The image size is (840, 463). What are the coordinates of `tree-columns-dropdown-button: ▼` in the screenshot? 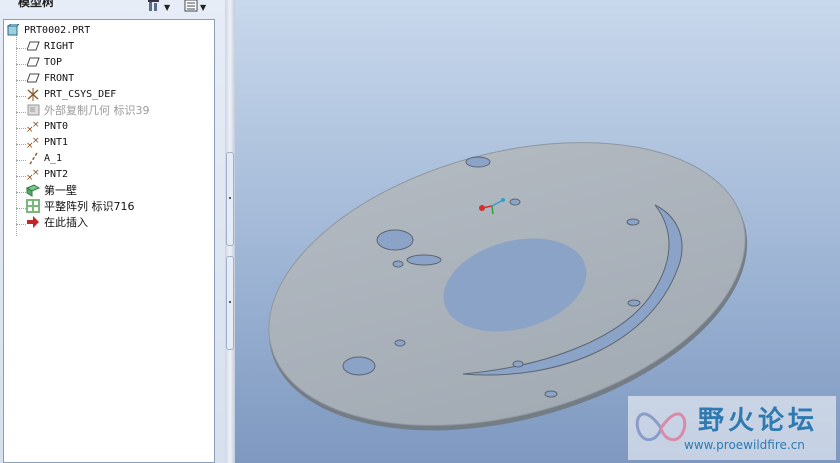 It's located at (199, 7).